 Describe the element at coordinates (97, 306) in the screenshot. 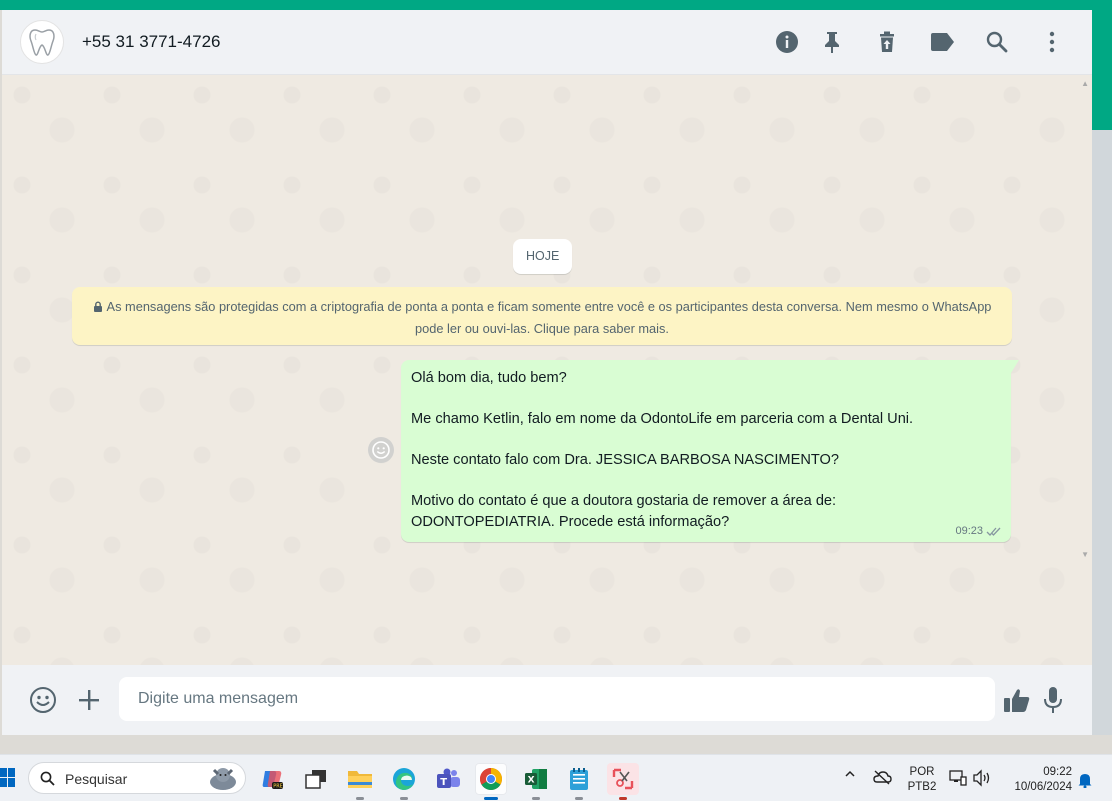

I see `lock-icon` at that location.